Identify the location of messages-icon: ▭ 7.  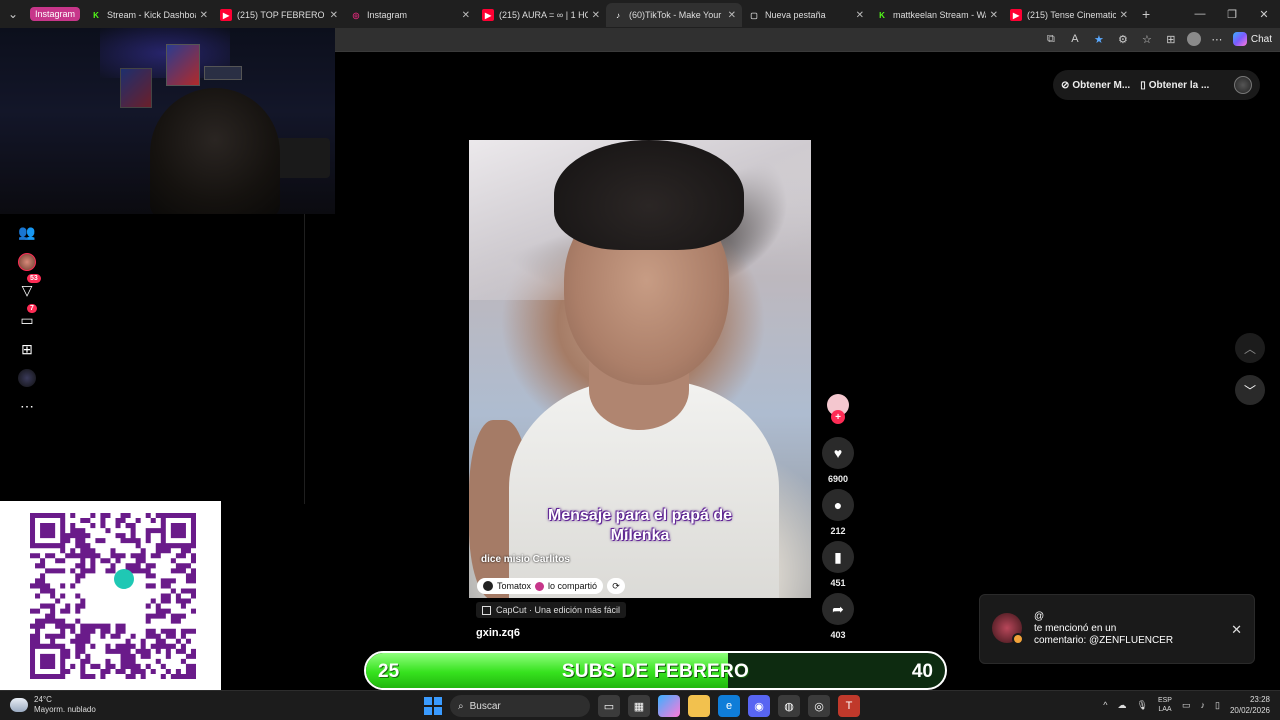
(27, 317).